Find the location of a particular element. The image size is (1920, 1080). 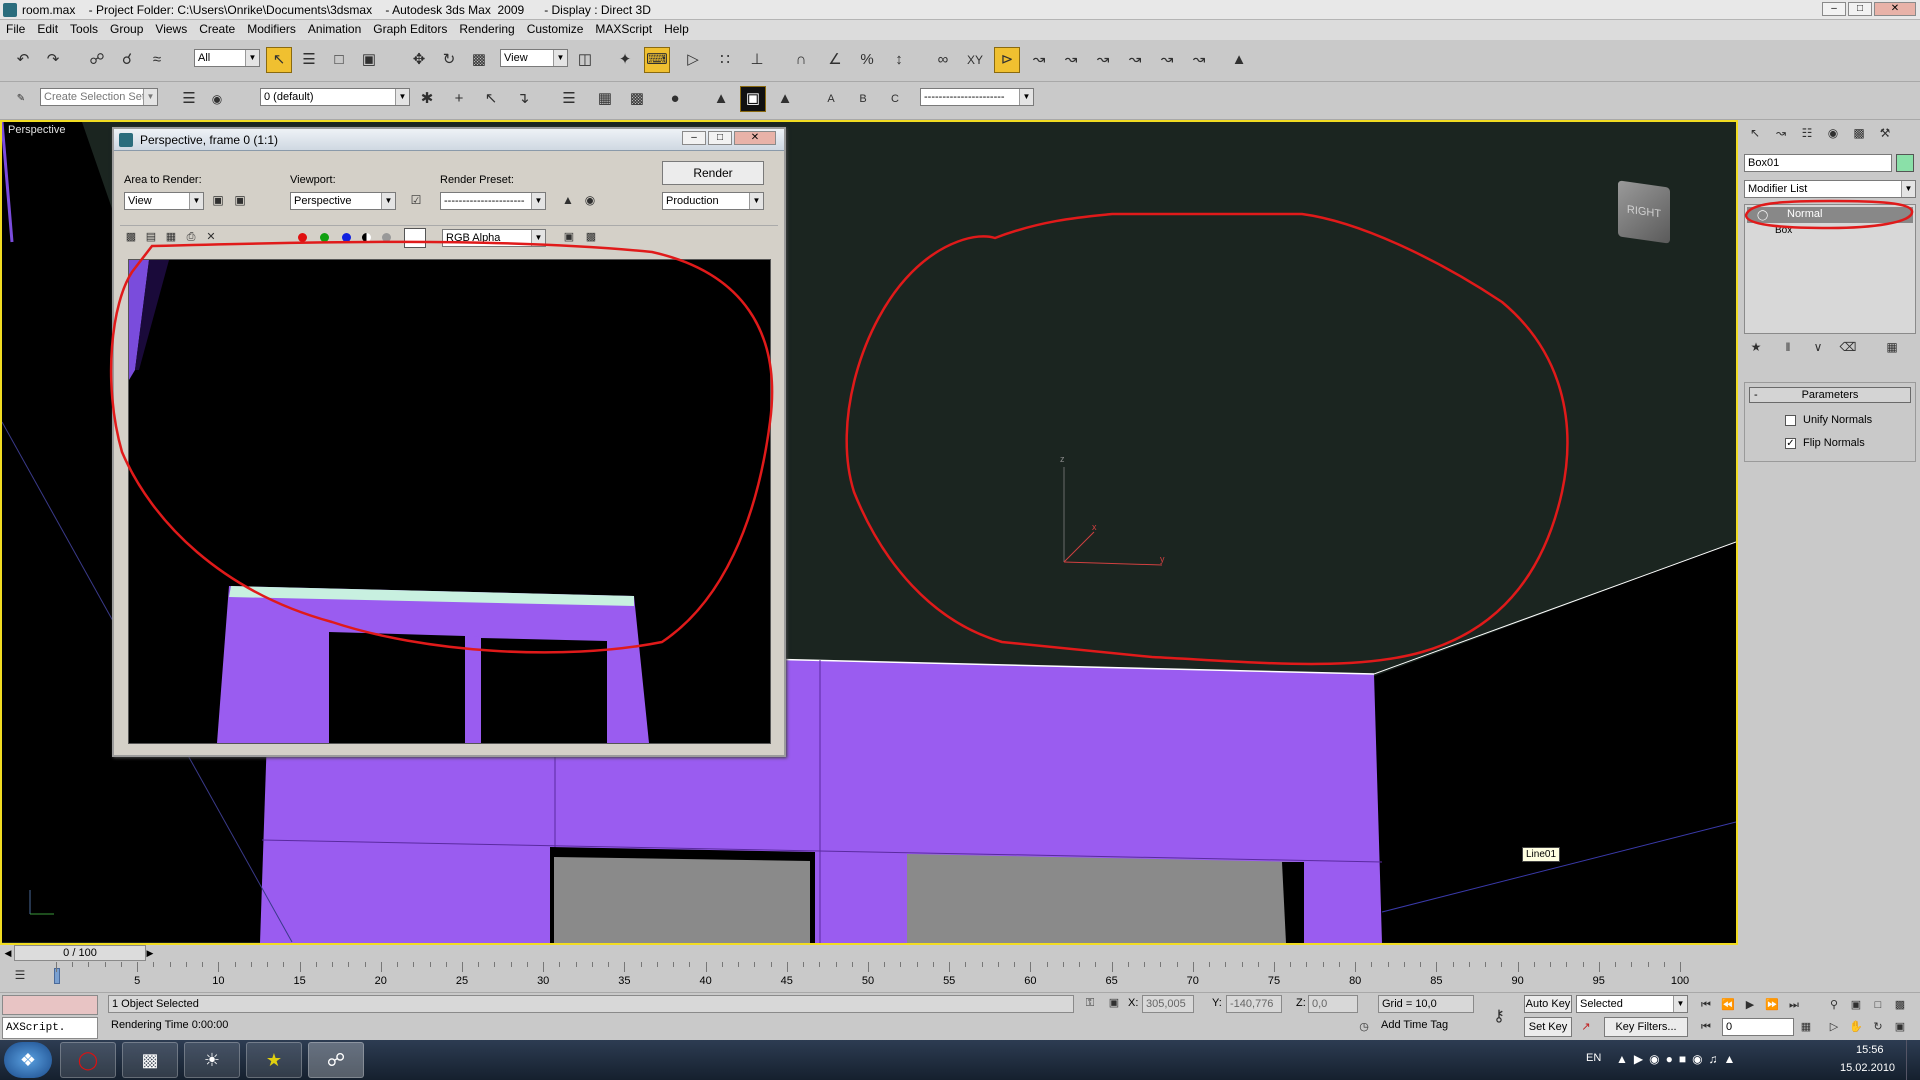

render-b-icon: B is located at coordinates (863, 99).